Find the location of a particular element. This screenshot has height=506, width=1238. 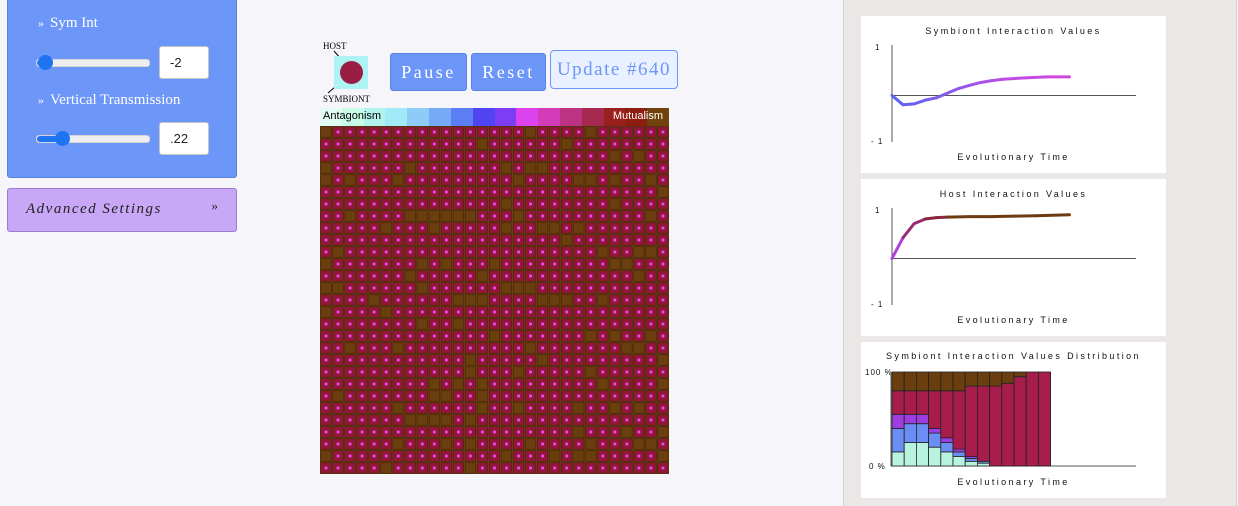

pause-button: Pause is located at coordinates (428, 72).